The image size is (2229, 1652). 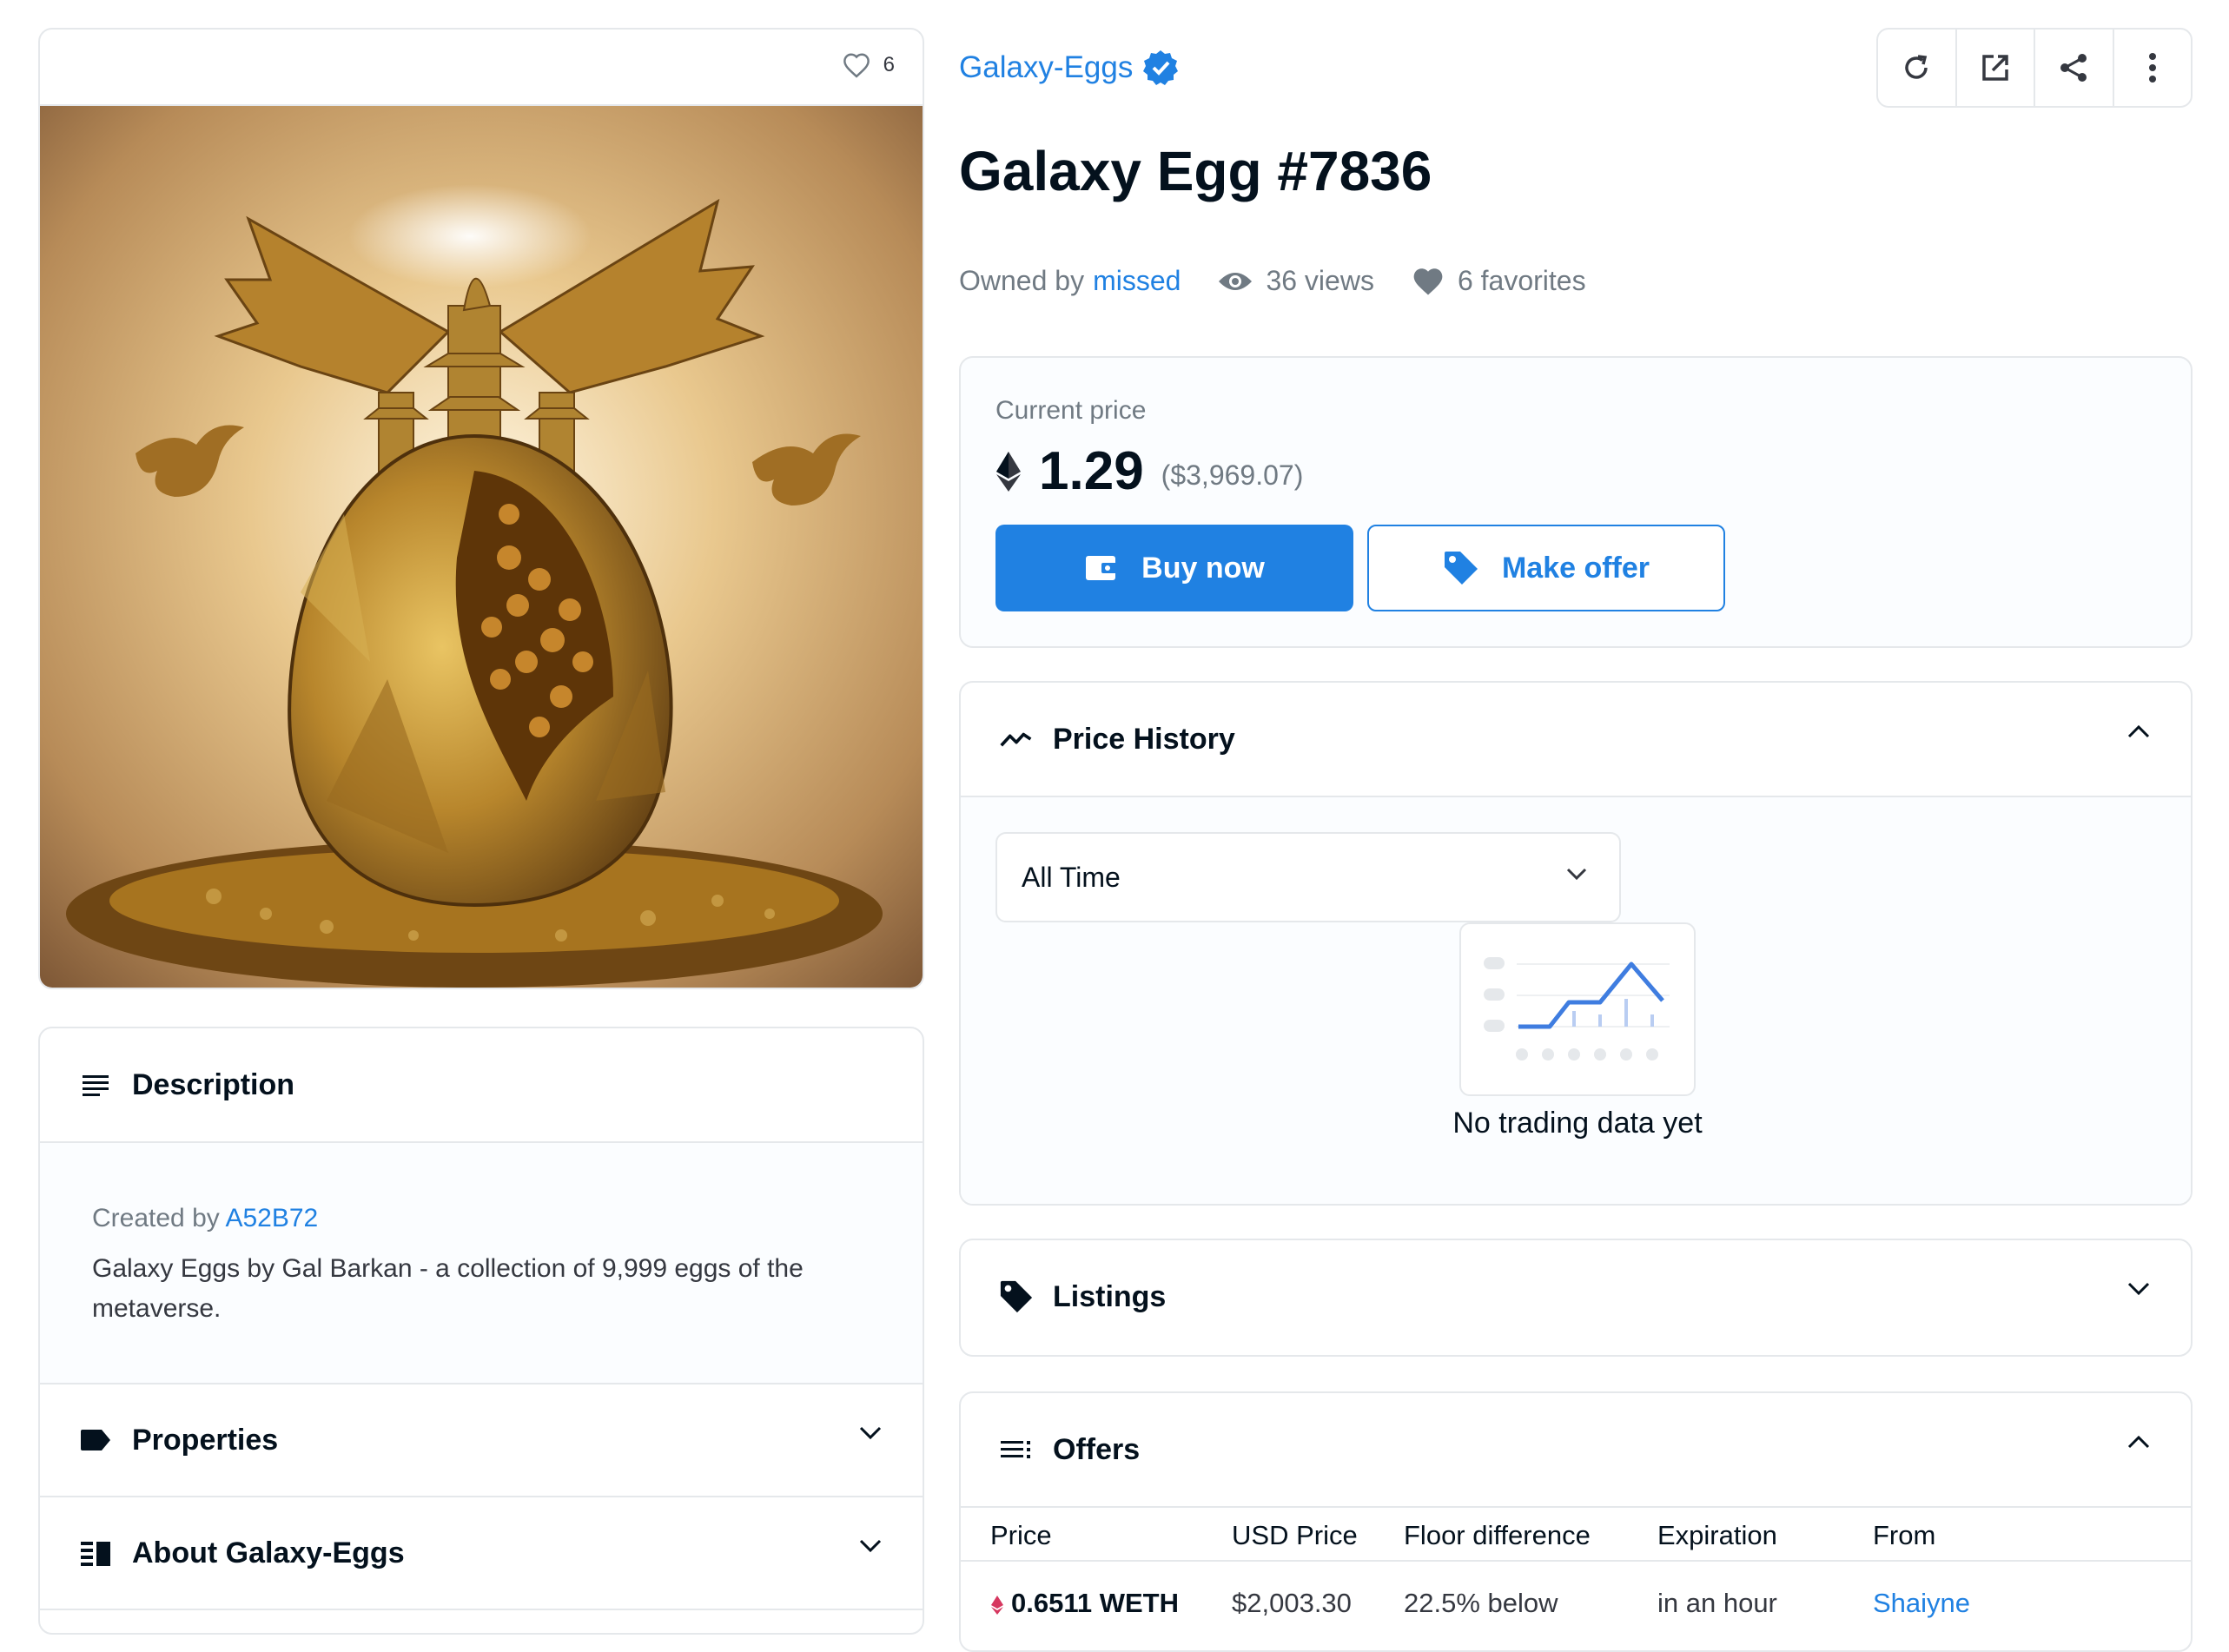 What do you see at coordinates (1575, 568) in the screenshot?
I see `make-offer-label: Make offer` at bounding box center [1575, 568].